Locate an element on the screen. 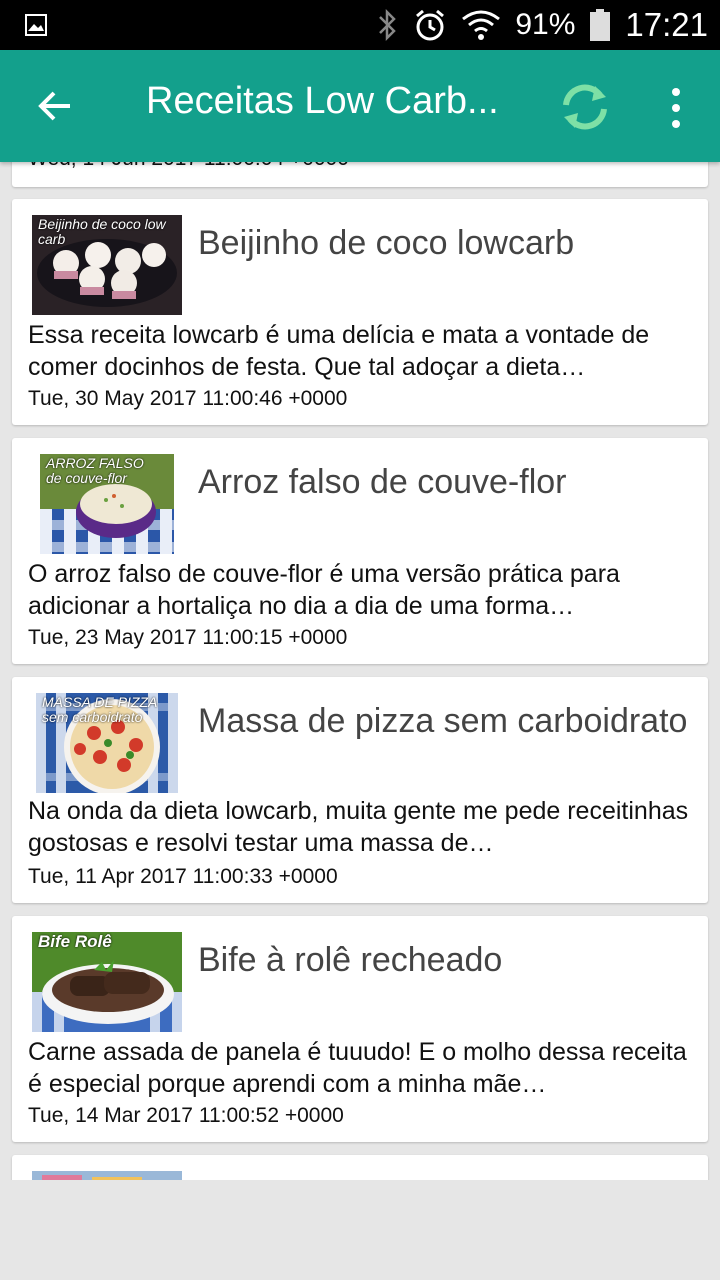  post-date: Wed, 14 Jun 2017 11:00:04 +0000 is located at coordinates (188, 166).